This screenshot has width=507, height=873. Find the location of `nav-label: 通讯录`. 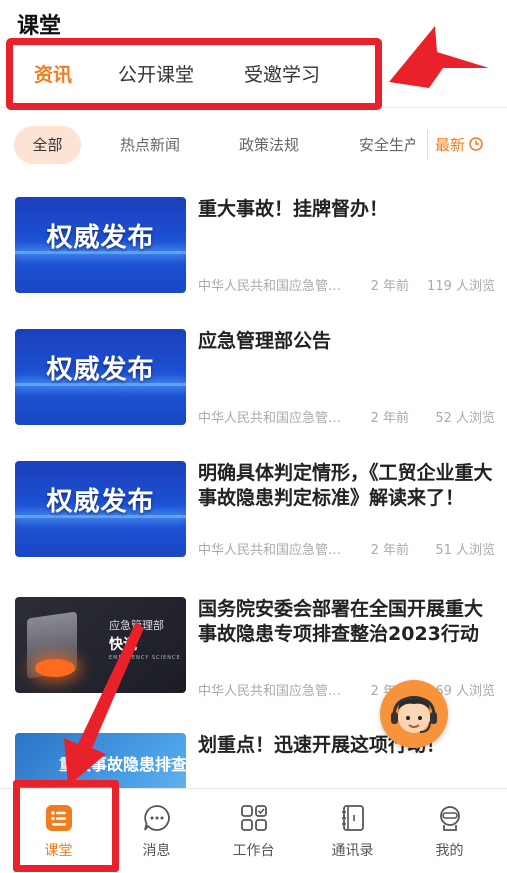

nav-label: 通讯录 is located at coordinates (352, 851).